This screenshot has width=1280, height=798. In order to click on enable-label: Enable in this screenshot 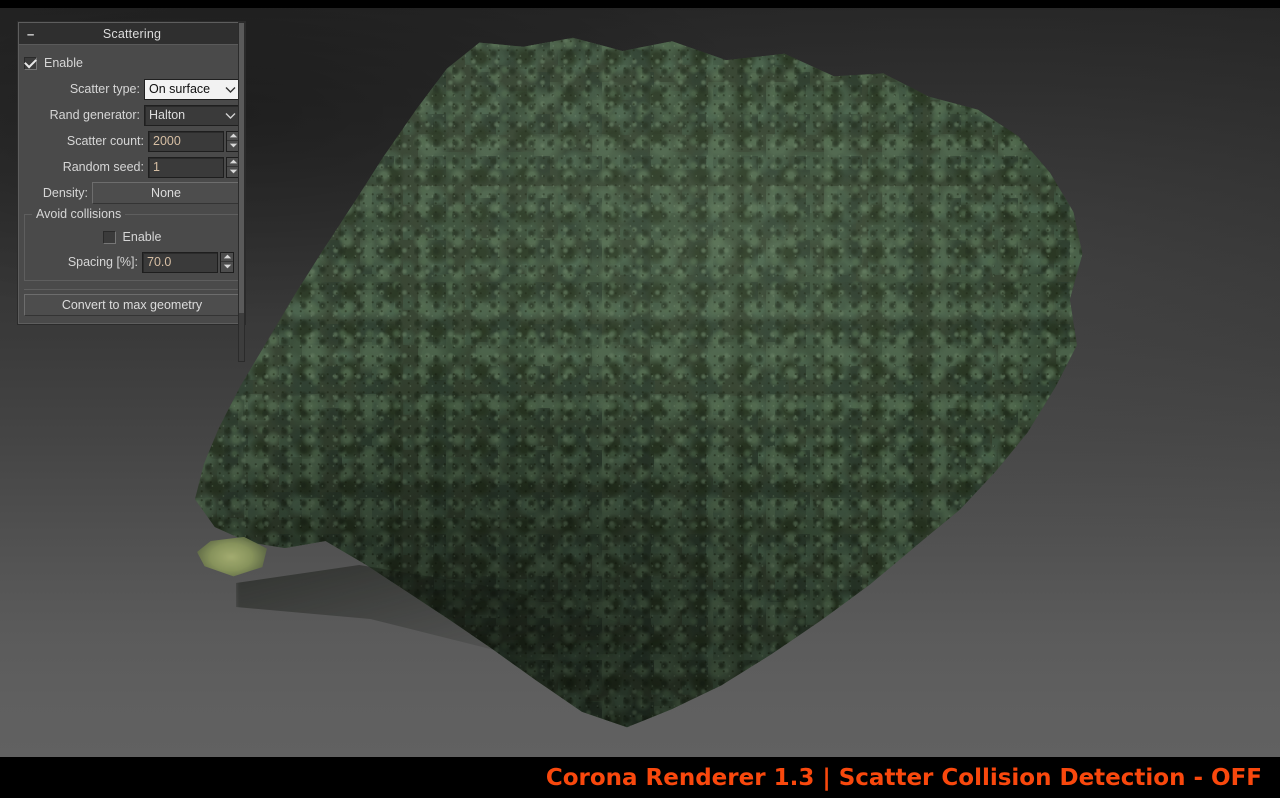, I will do `click(63, 63)`.